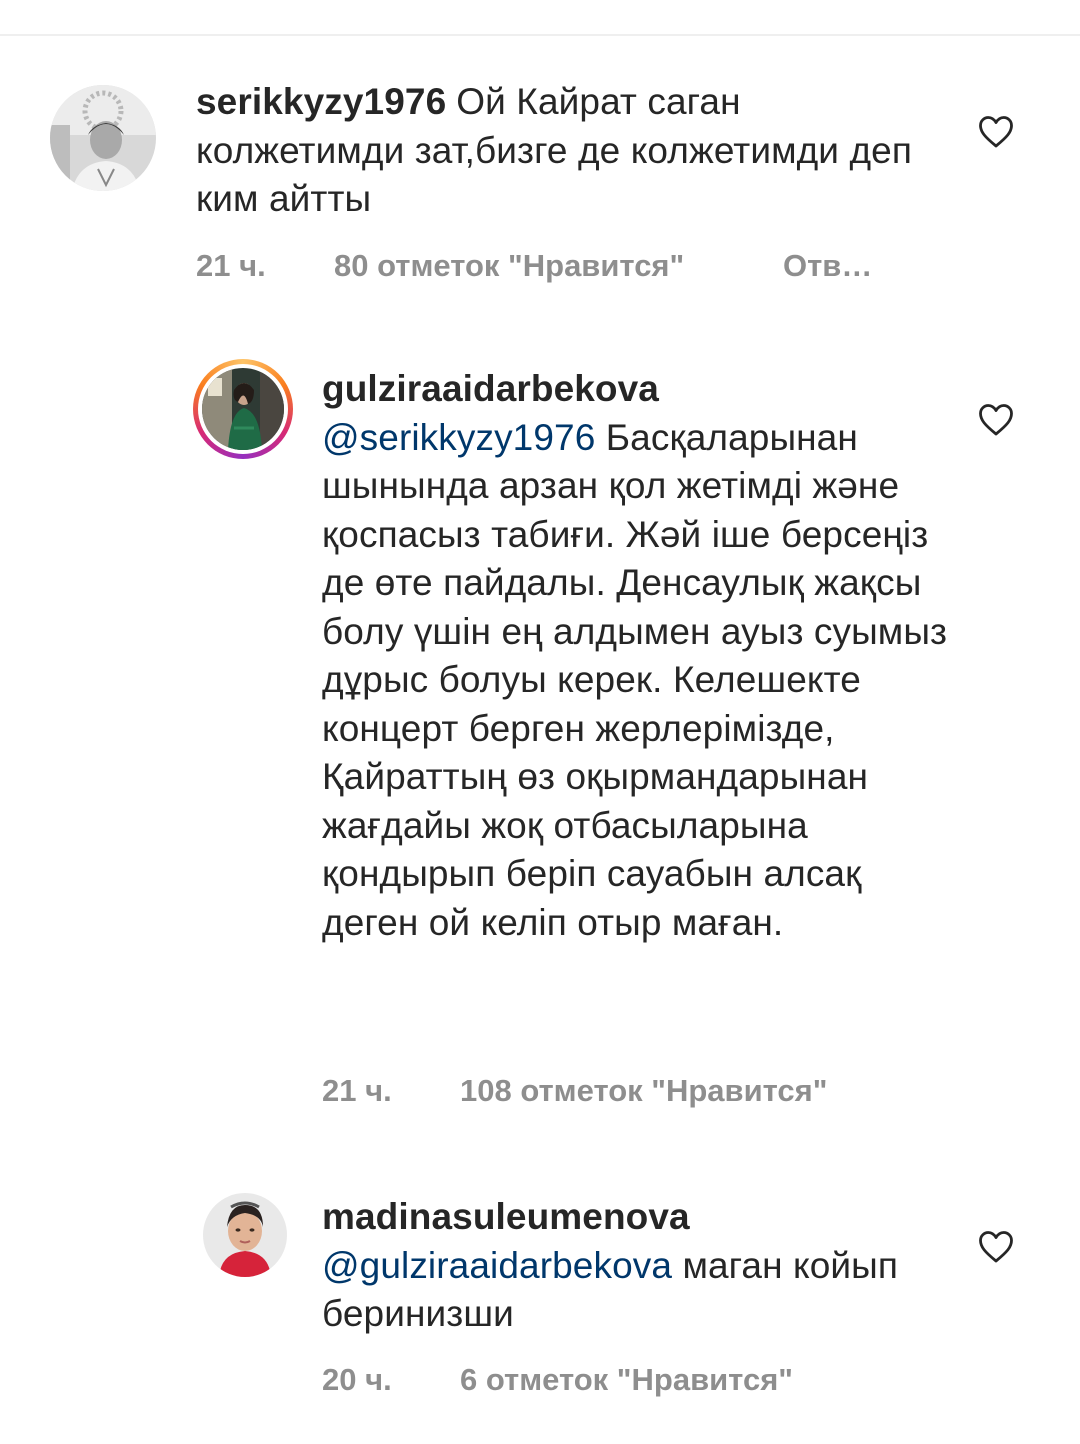 The width and height of the screenshot is (1080, 1444). I want to click on mention-link: @gulziraaidarbekova, so click(497, 1265).